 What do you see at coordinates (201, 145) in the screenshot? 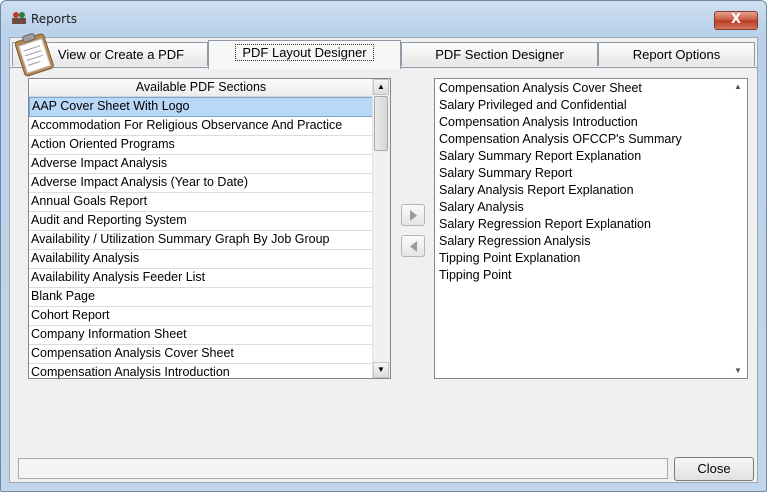
I see `available-section-item: Action Oriented Programs` at bounding box center [201, 145].